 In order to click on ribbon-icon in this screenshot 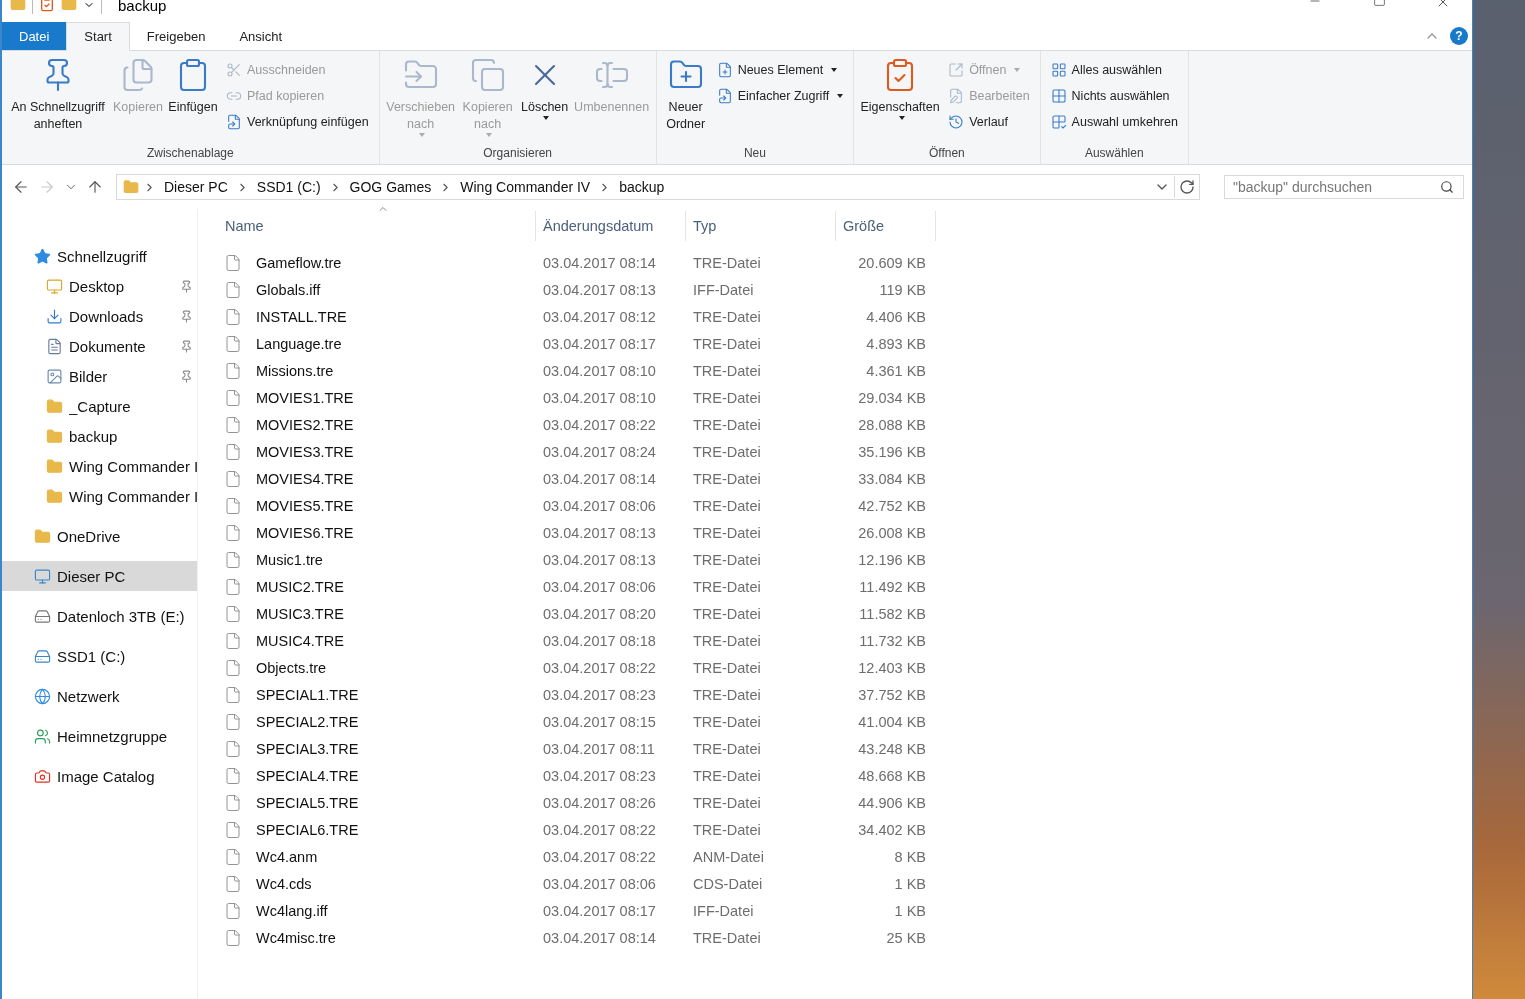, I will do `click(956, 122)`.